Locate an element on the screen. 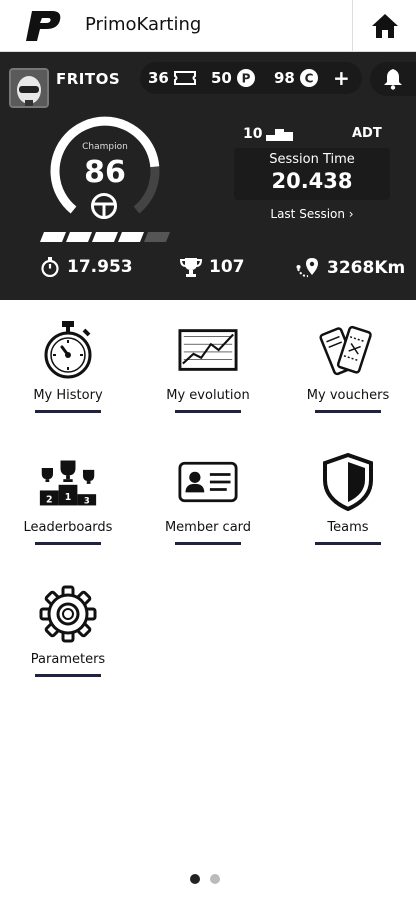 The image size is (416, 900). home-icon is located at coordinates (384, 26).